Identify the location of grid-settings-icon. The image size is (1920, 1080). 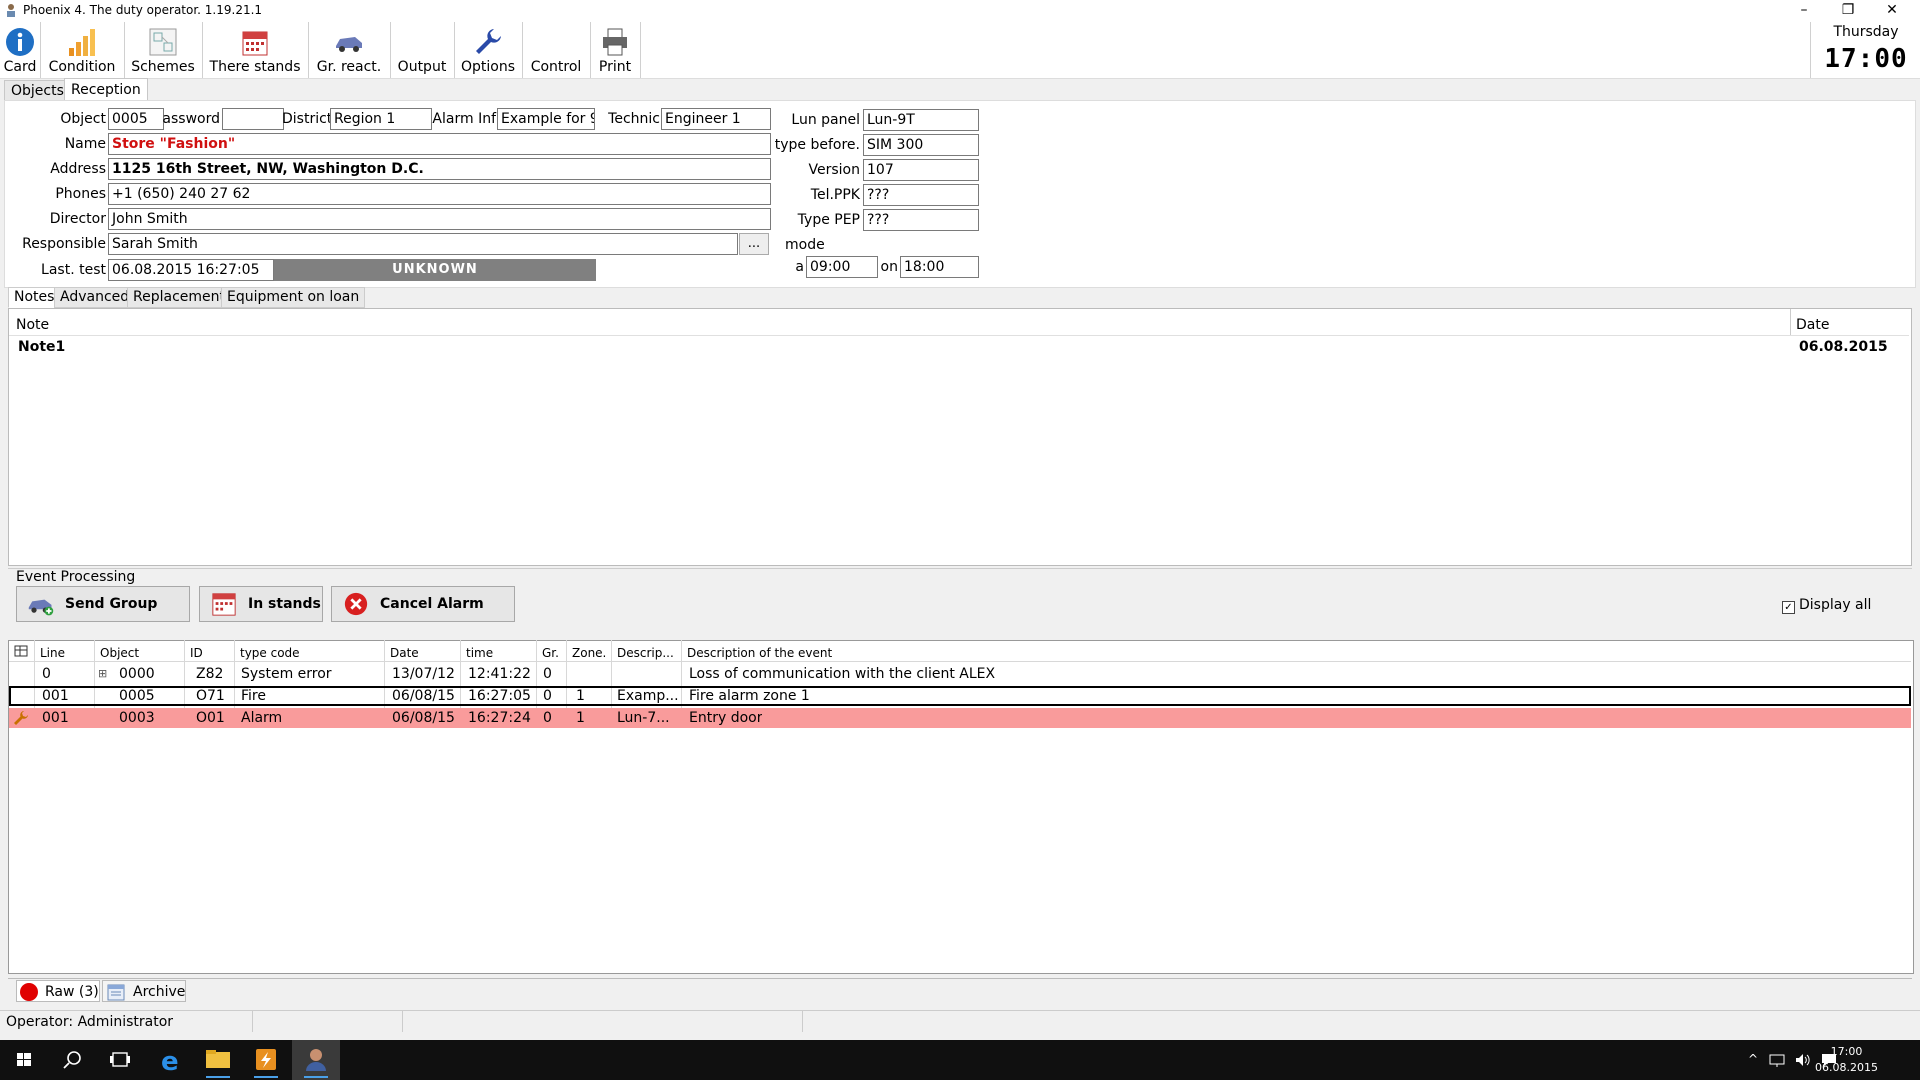
(21, 652).